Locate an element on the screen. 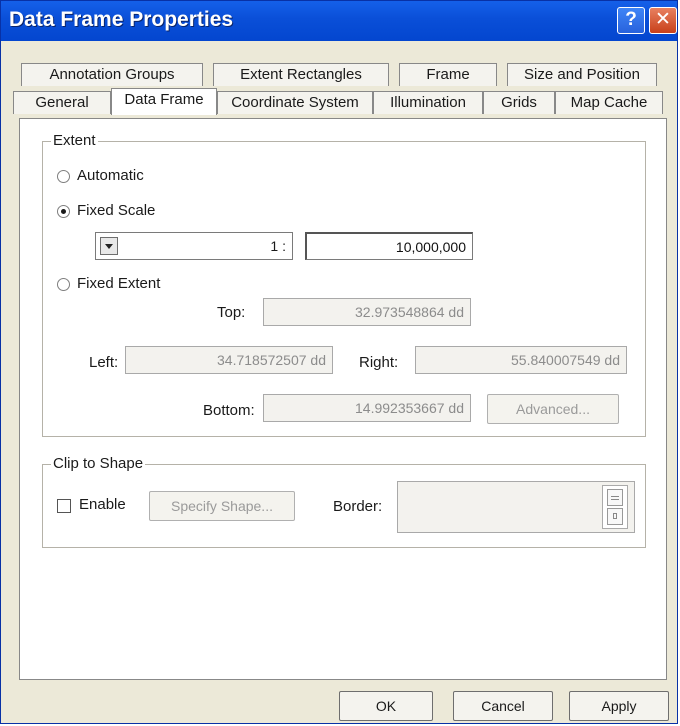  tab-grids: Grids is located at coordinates (519, 102).